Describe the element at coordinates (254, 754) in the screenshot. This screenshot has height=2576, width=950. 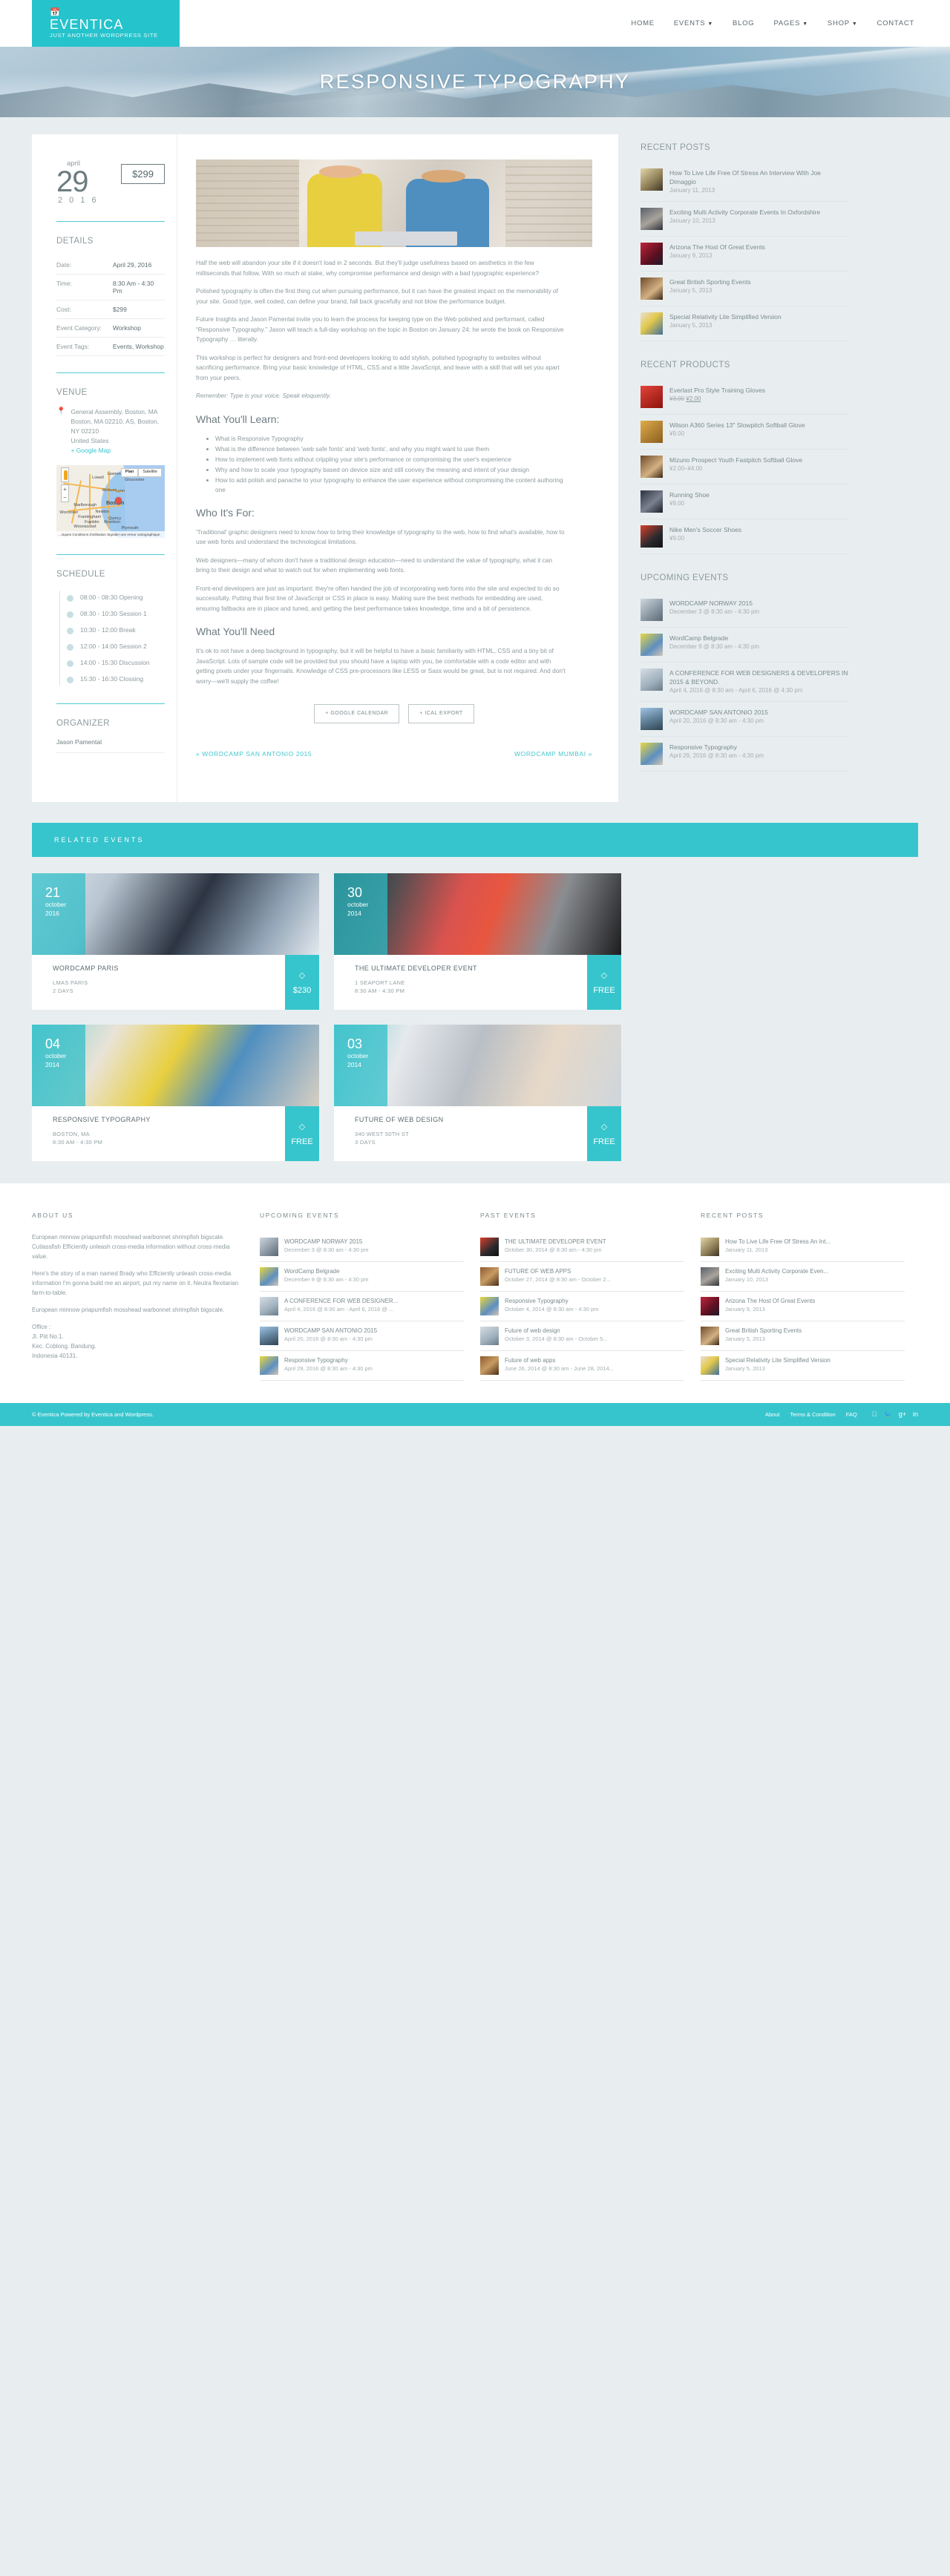
I see `previous-event-link: « WORDCAMP SAN ANTONIO 2015` at that location.